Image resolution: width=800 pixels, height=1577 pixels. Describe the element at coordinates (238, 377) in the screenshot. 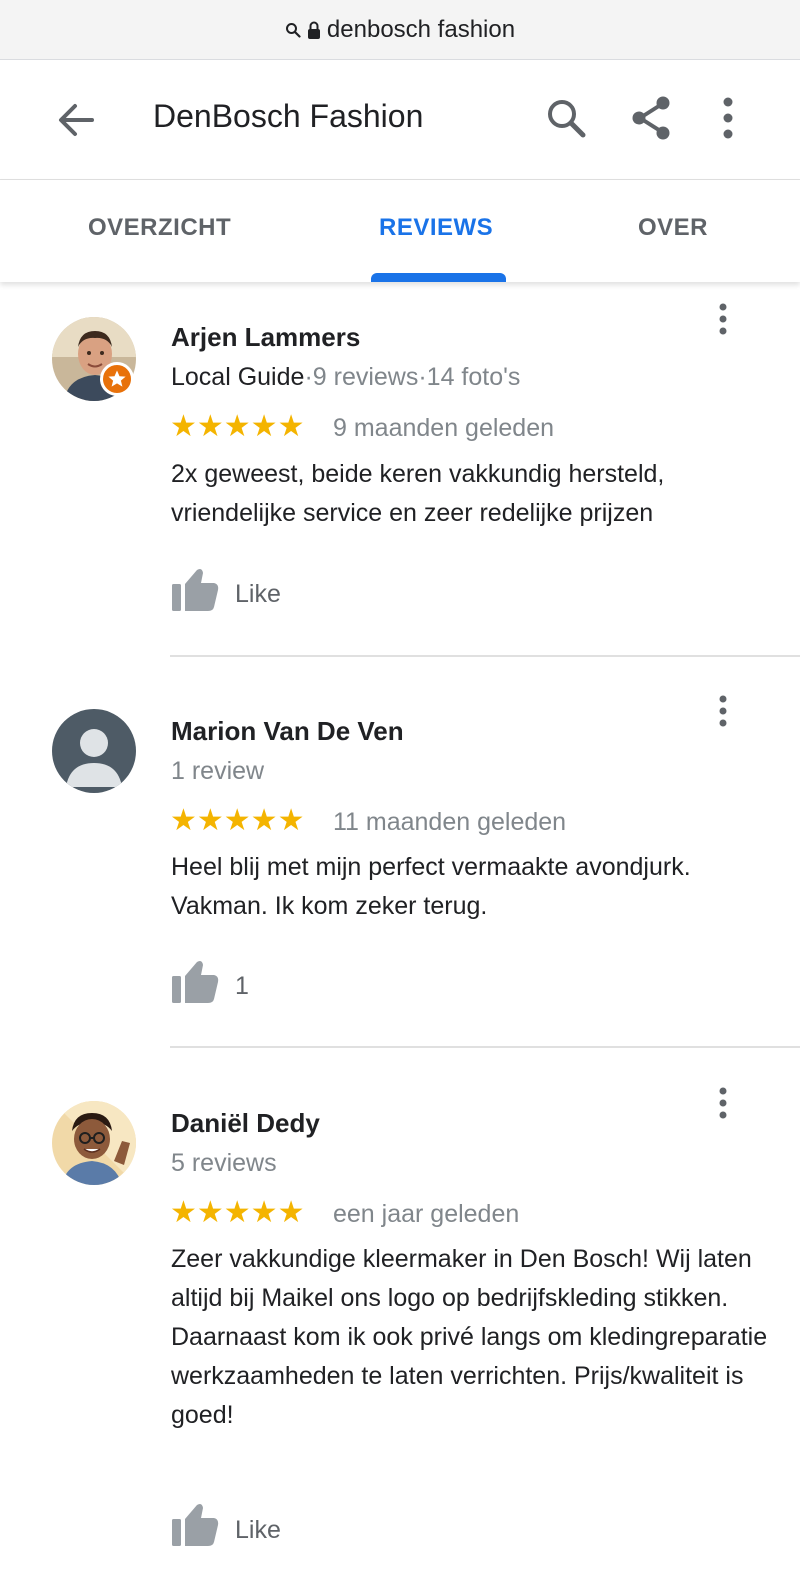

I see `local-guide-label: Local Guide` at that location.